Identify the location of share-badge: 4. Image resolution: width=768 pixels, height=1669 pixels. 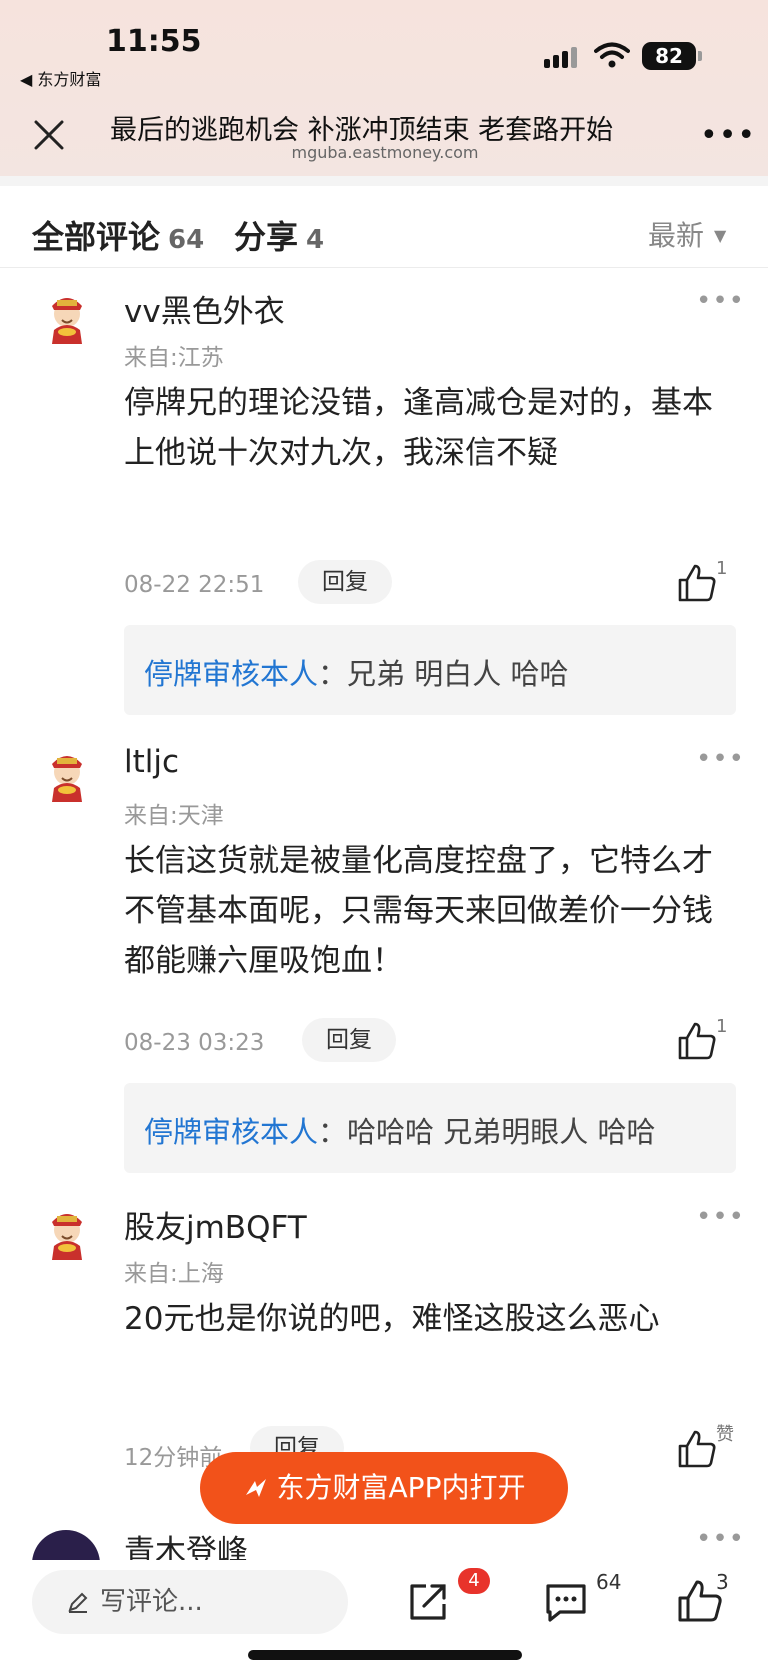
(474, 1581).